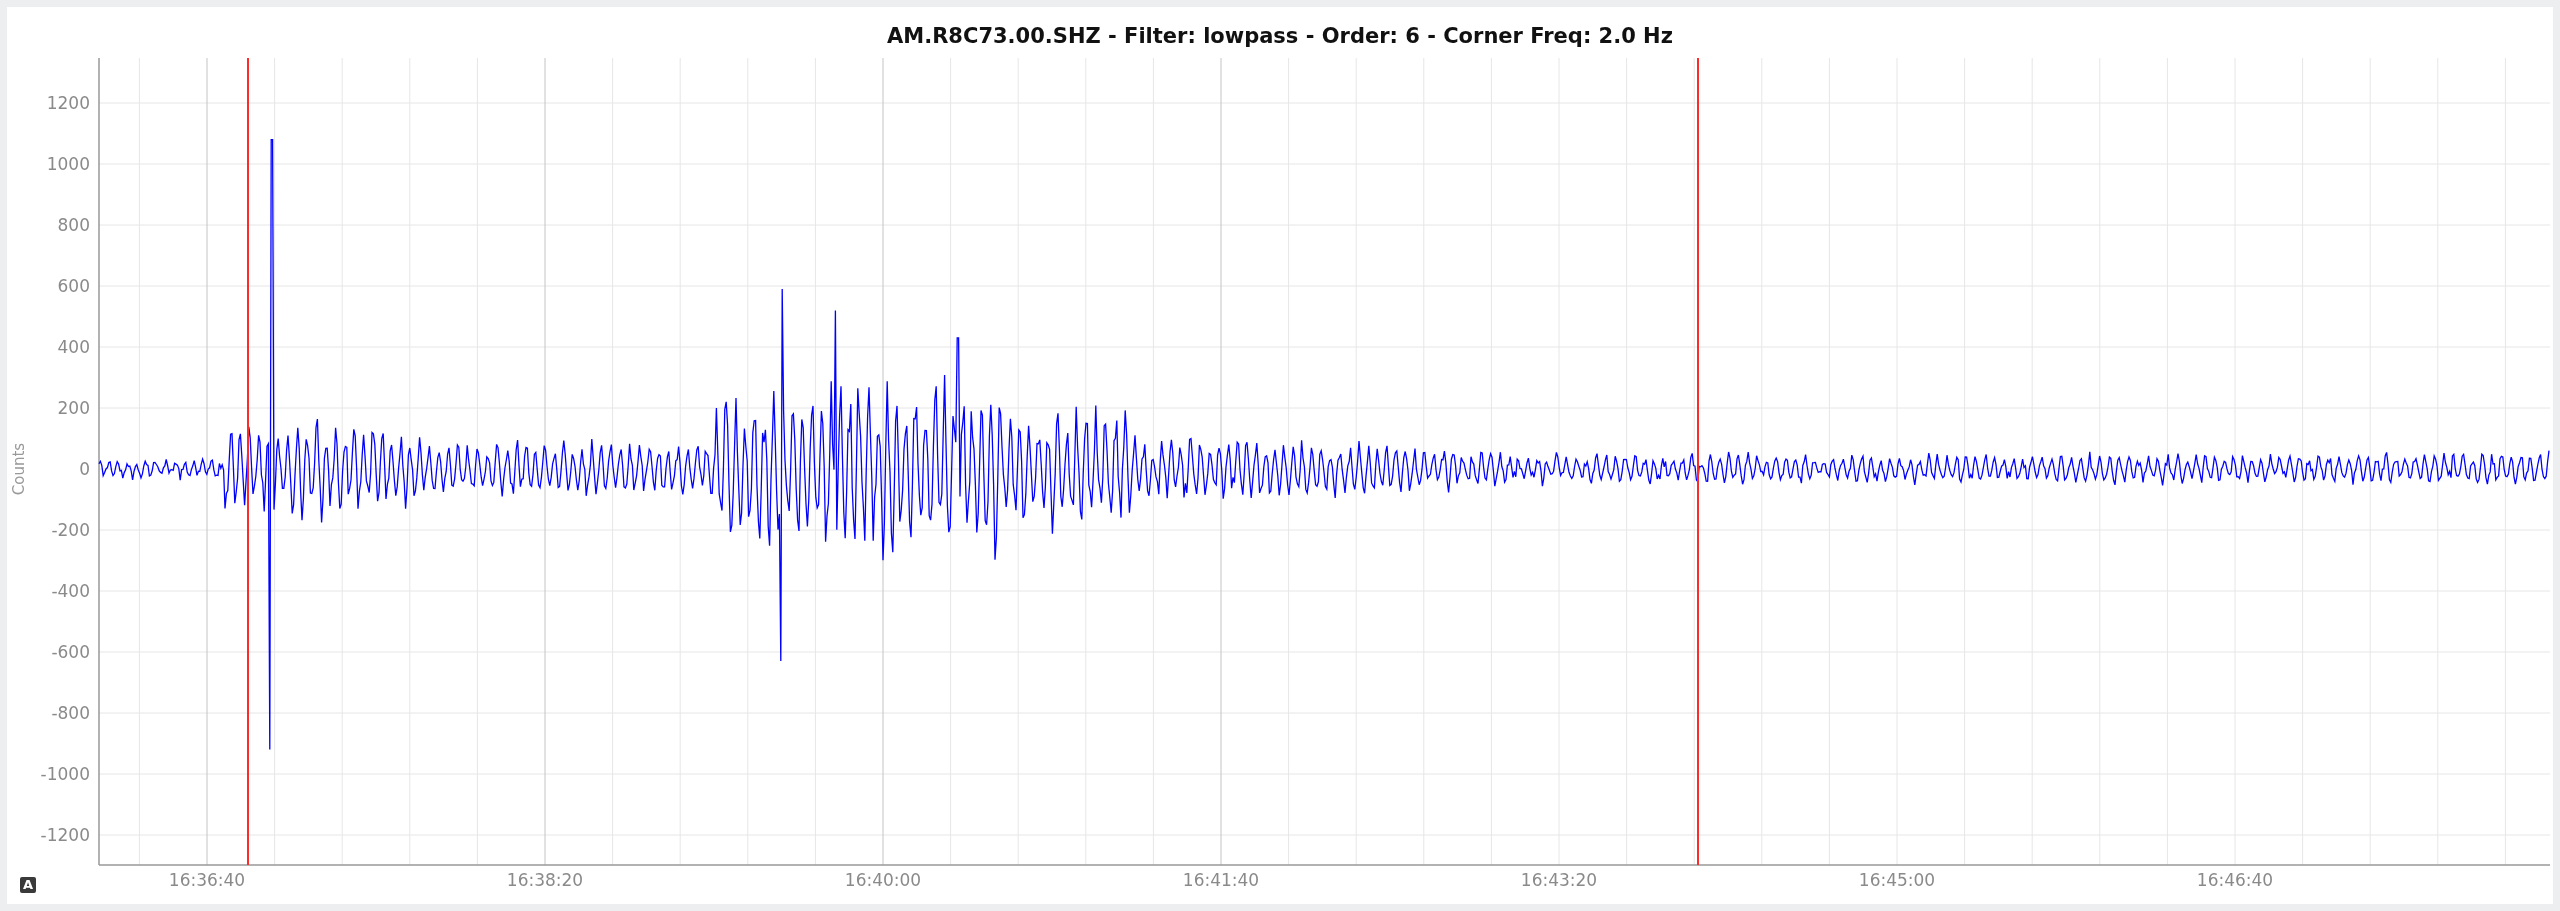 The image size is (2560, 911). I want to click on axis-tick-label: 16:46:40, so click(2235, 880).